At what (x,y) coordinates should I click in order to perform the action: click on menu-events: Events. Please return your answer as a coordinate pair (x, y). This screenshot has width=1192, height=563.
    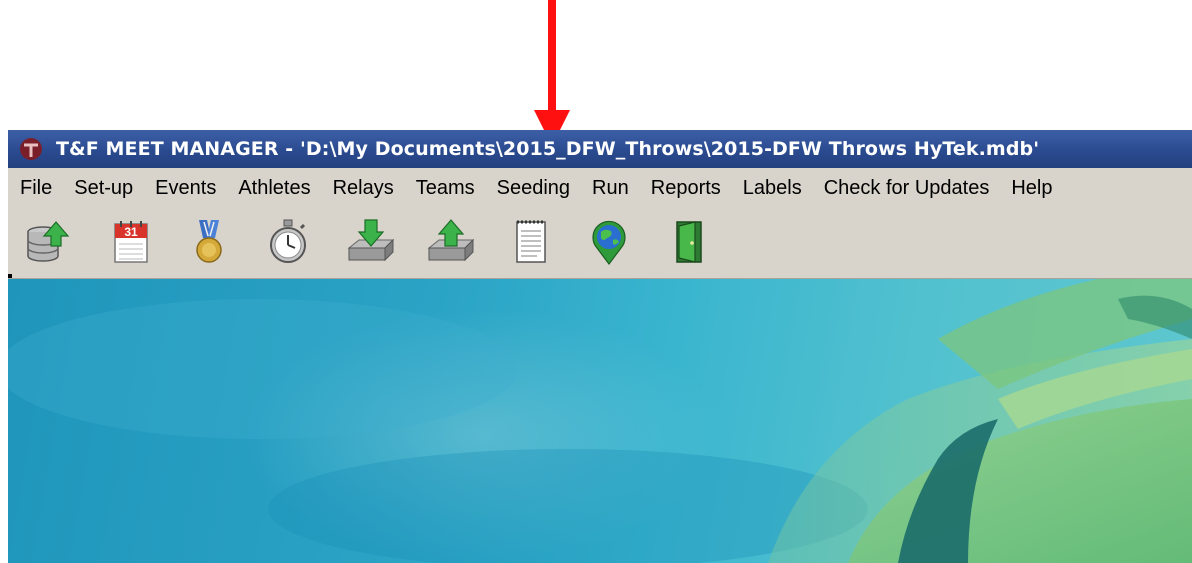
    Looking at the image, I should click on (185, 188).